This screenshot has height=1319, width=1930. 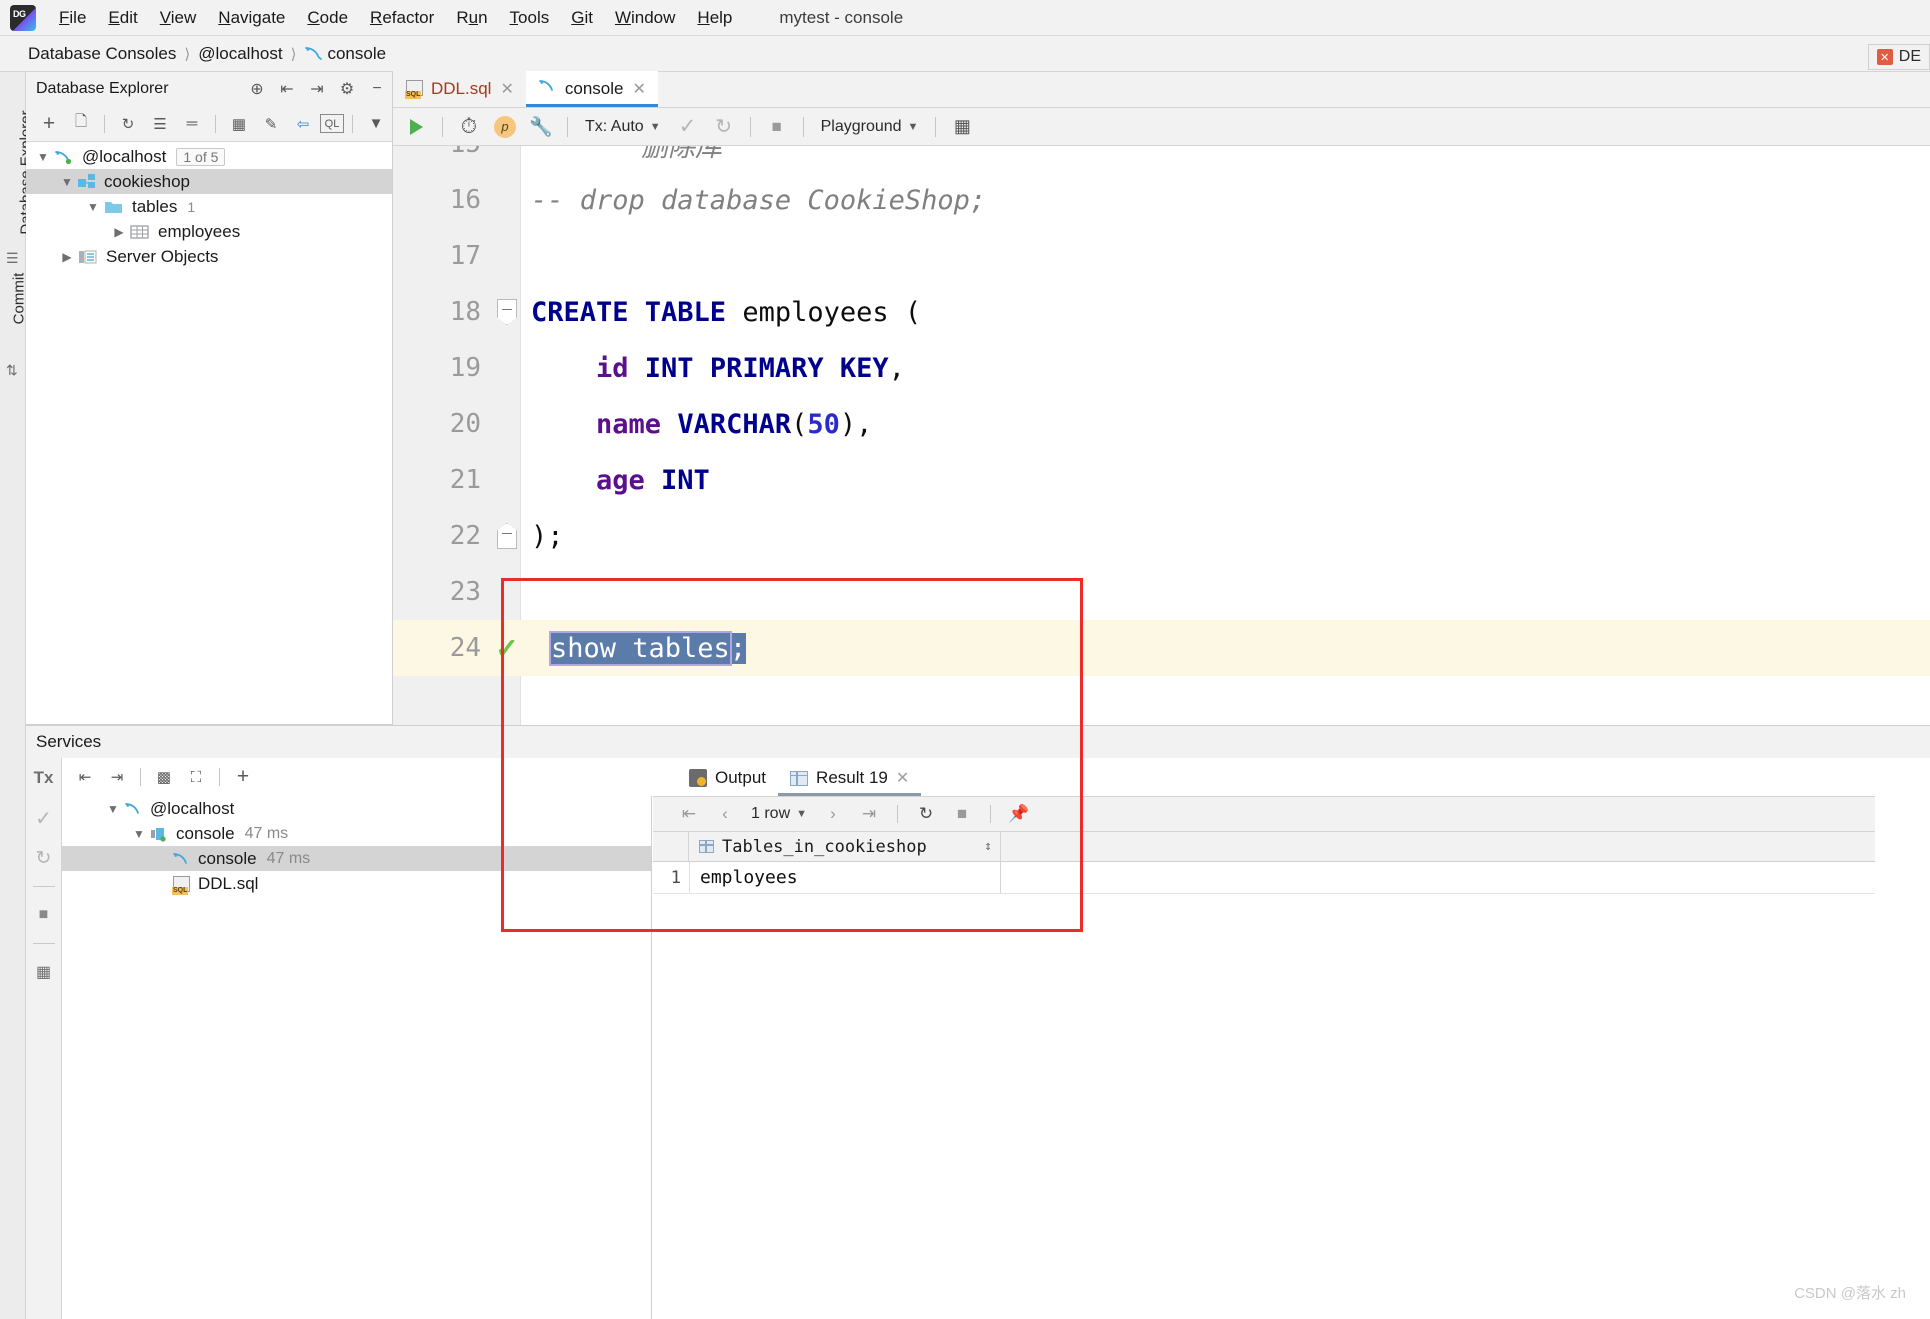 What do you see at coordinates (19, 299) in the screenshot?
I see `strip-commit-label: Commit` at bounding box center [19, 299].